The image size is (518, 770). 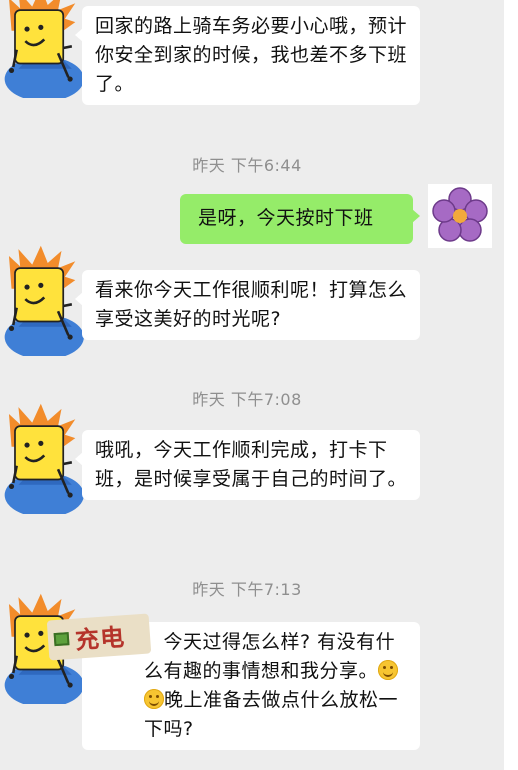 I want to click on message-text-3: 看来你今天工作很顺利呢！打算怎么享受这美好的时光呢?, so click(x=251, y=304).